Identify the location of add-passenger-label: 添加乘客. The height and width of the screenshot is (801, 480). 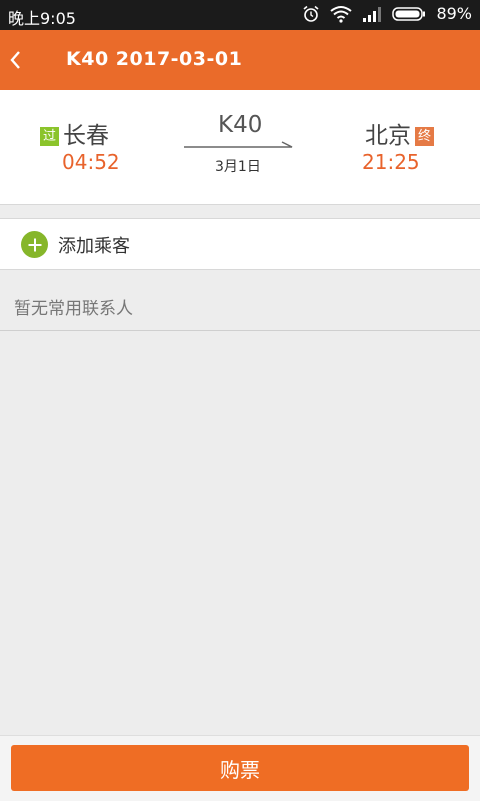
(94, 246).